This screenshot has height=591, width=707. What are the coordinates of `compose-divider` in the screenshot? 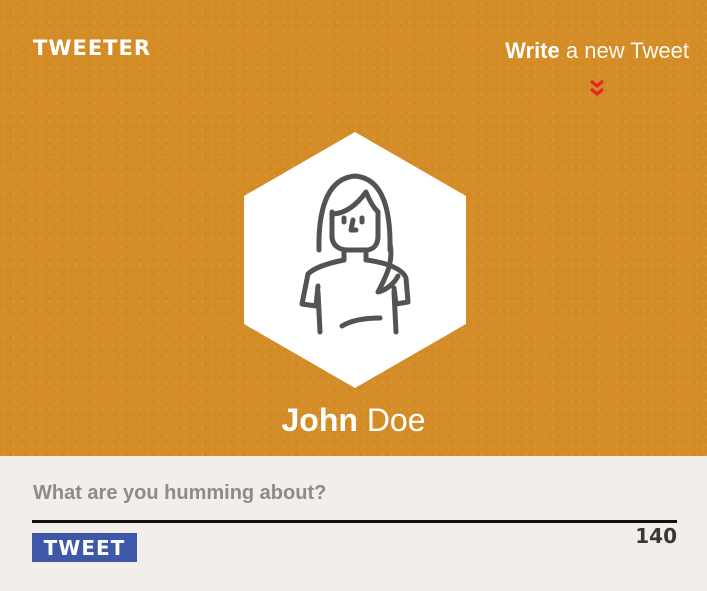 It's located at (354, 521).